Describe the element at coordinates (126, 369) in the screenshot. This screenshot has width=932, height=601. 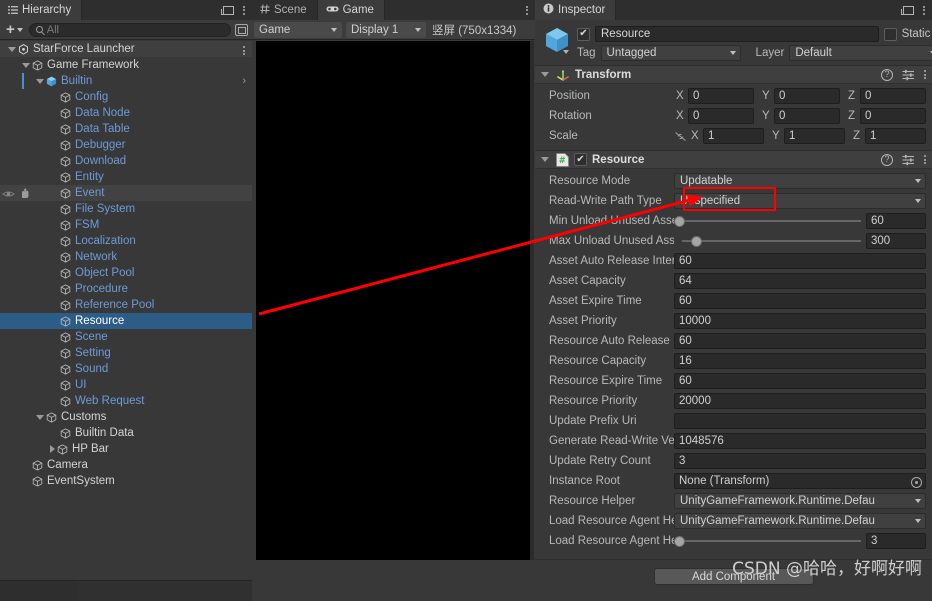
I see `hierarchy-item-sound: Sound` at that location.